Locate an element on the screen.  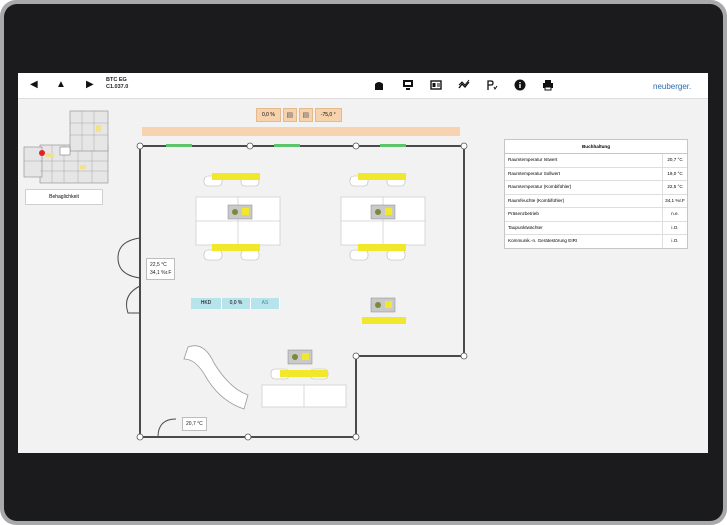
info-row-label: Raumtemperatur (Kombifühler) is located at coordinates (584, 187).